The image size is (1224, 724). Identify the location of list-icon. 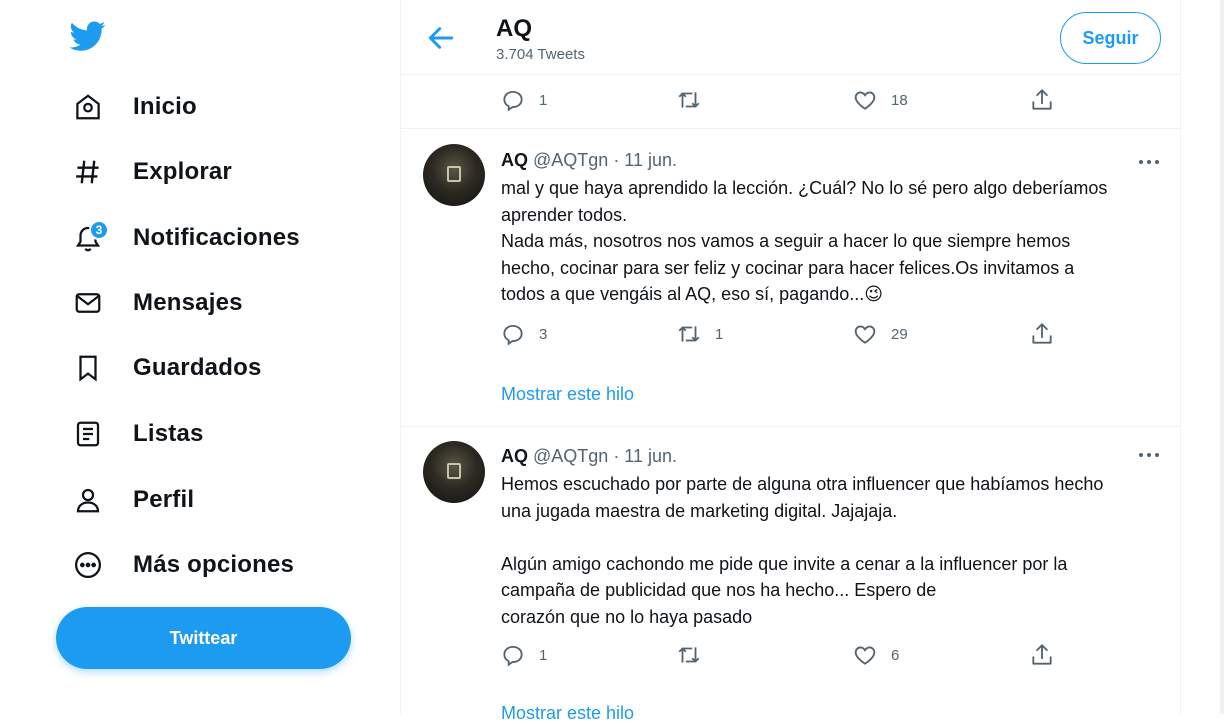
(88, 434).